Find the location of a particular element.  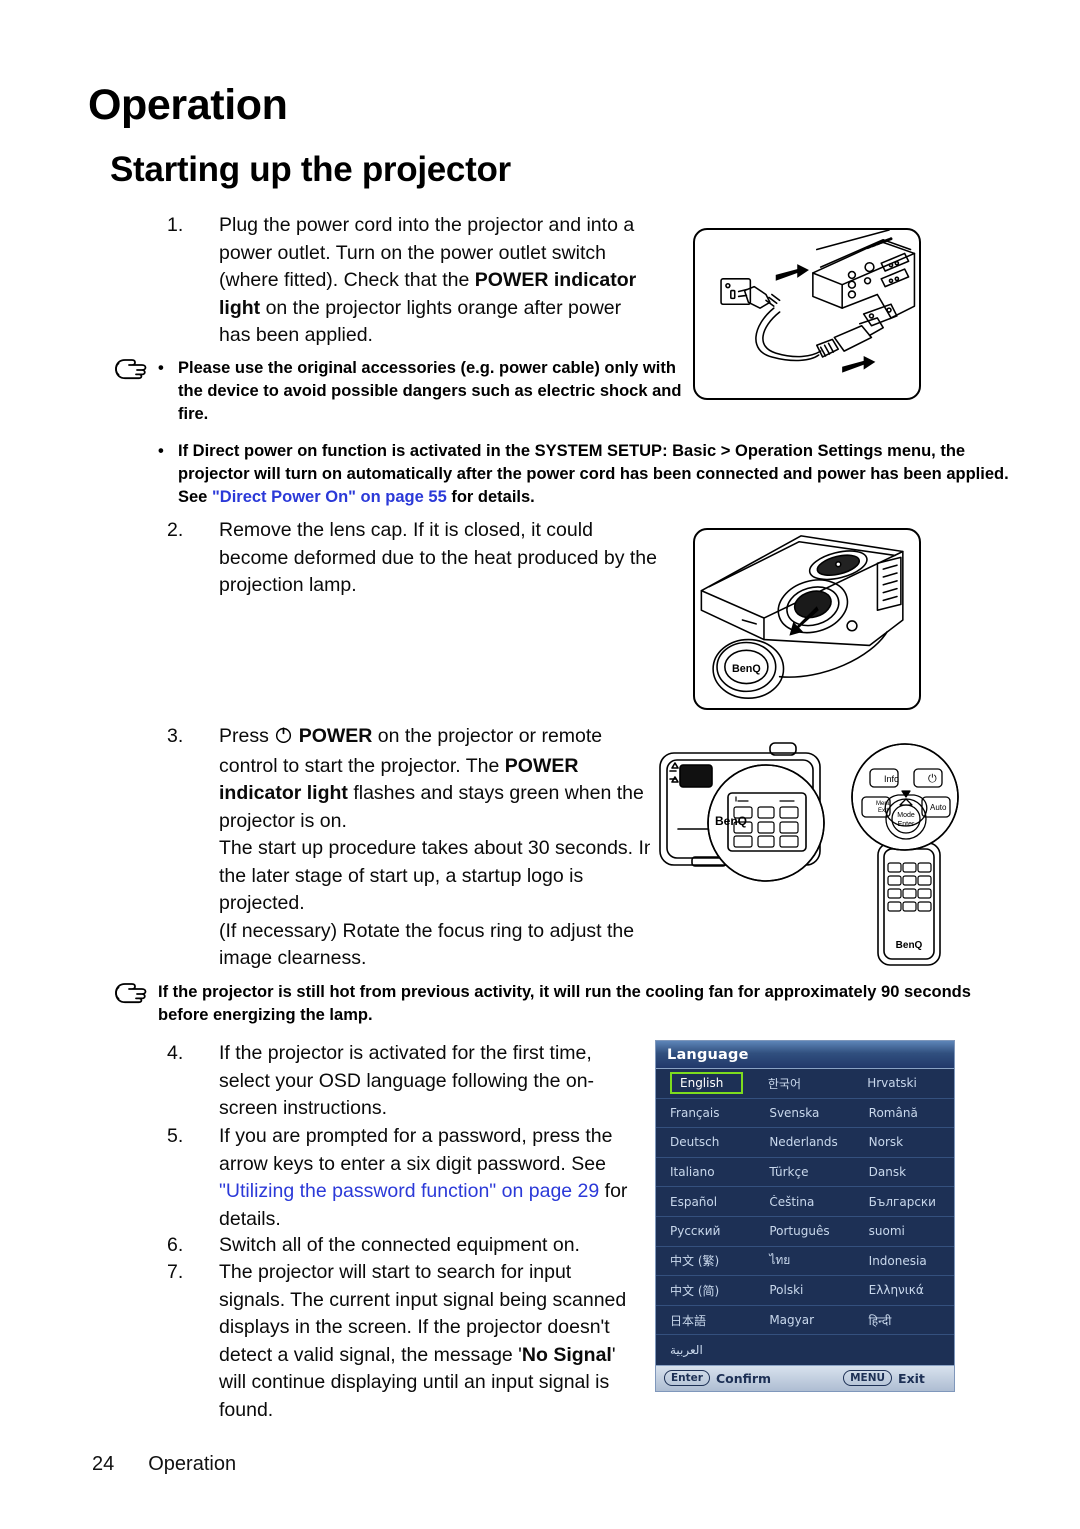

step-number: 6. is located at coordinates (175, 1245).